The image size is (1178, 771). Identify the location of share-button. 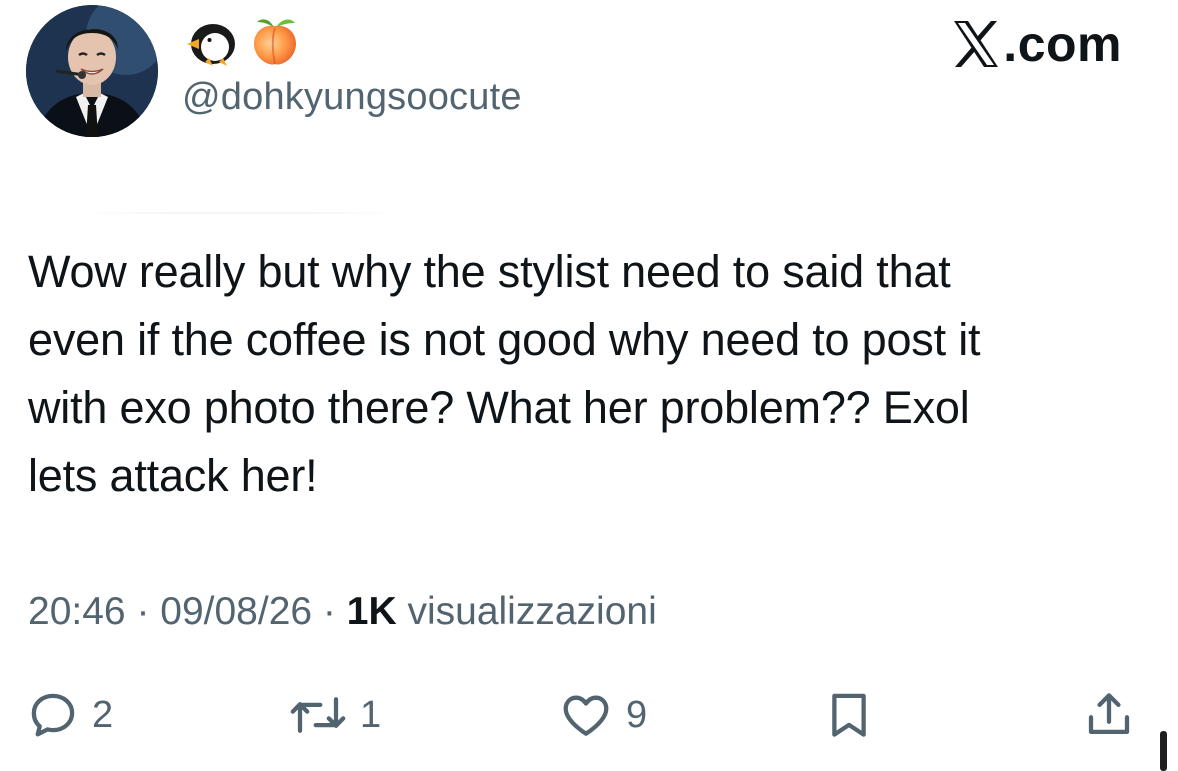
(1109, 715).